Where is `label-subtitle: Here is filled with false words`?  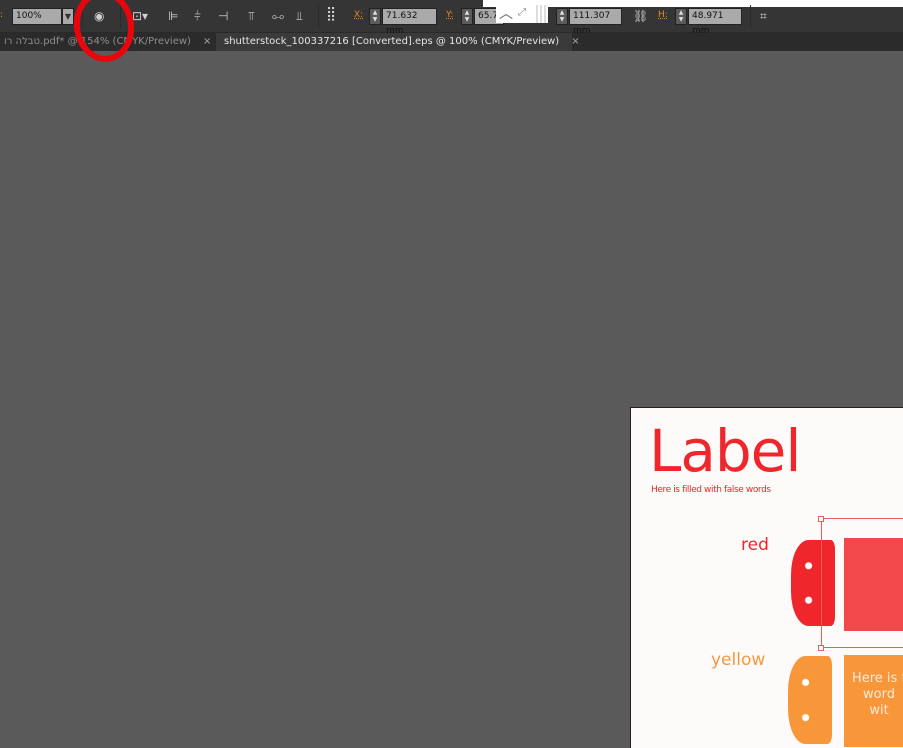 label-subtitle: Here is filled with false words is located at coordinates (711, 490).